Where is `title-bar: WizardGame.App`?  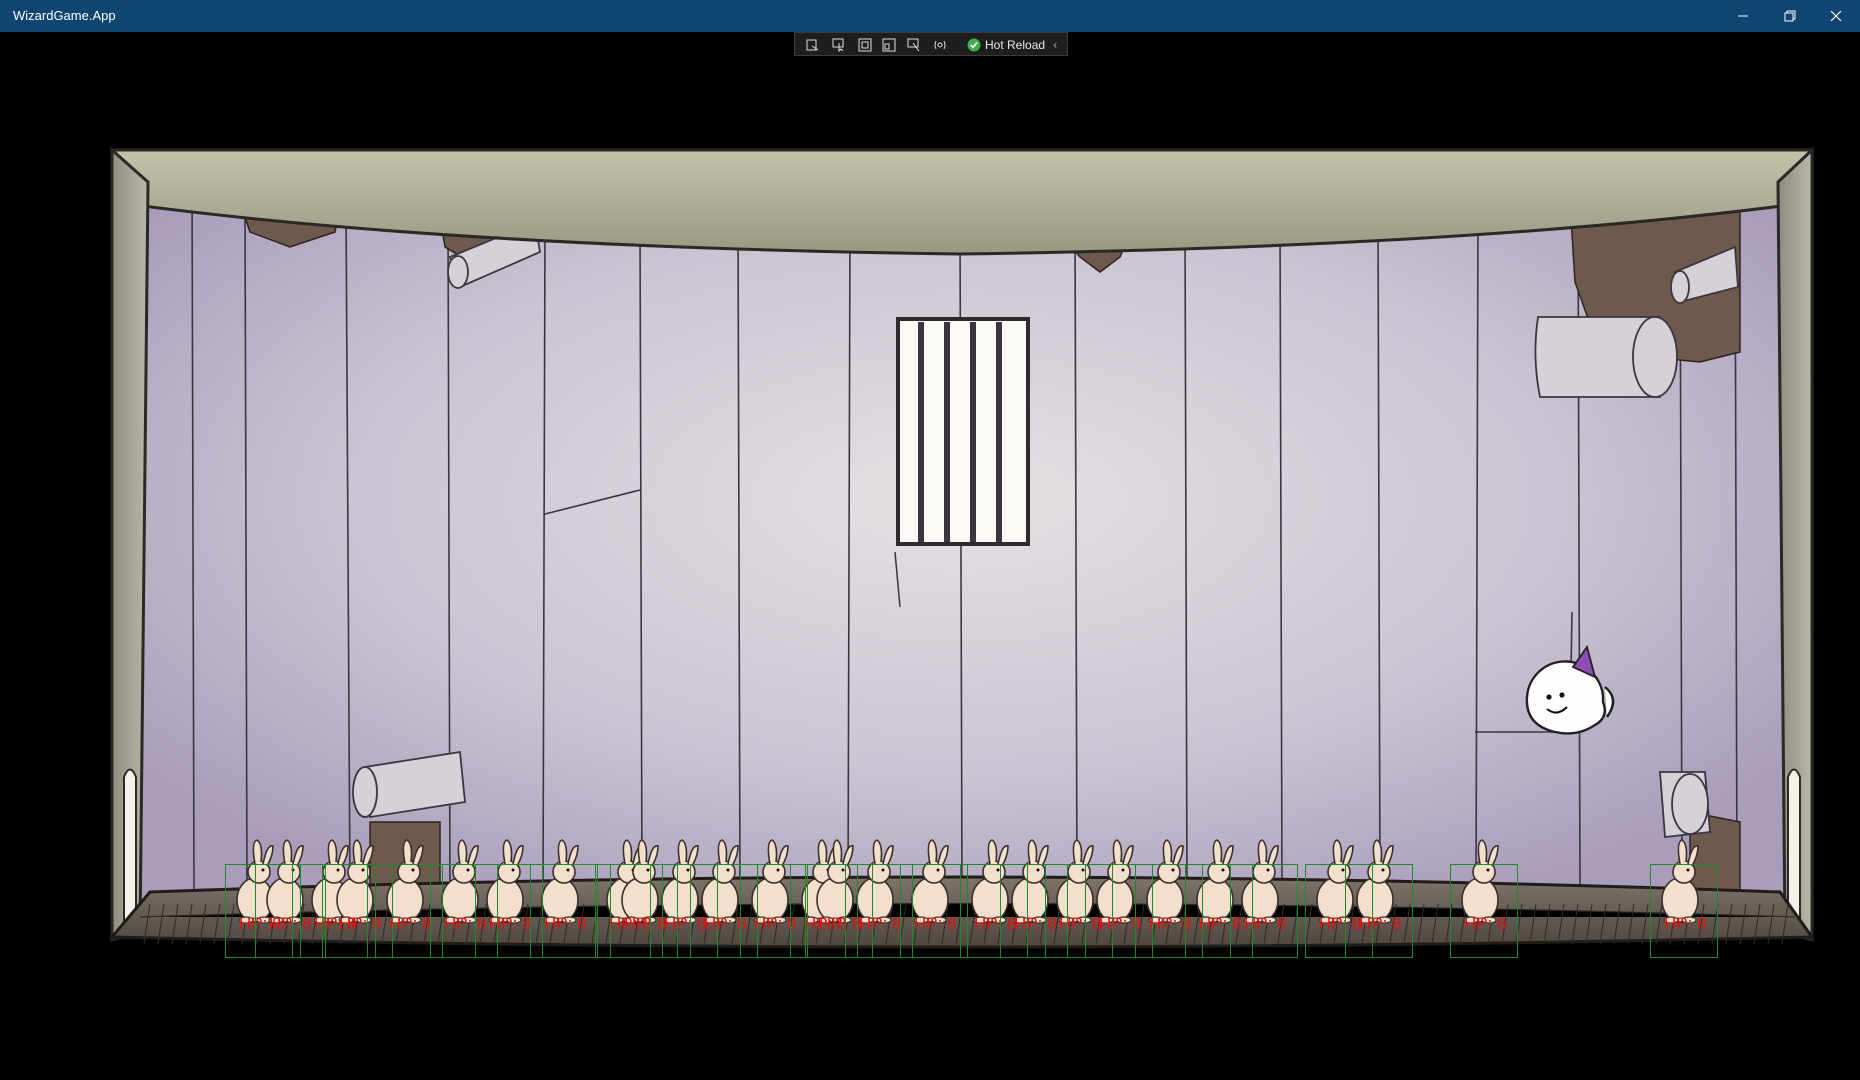 title-bar: WizardGame.App is located at coordinates (930, 16).